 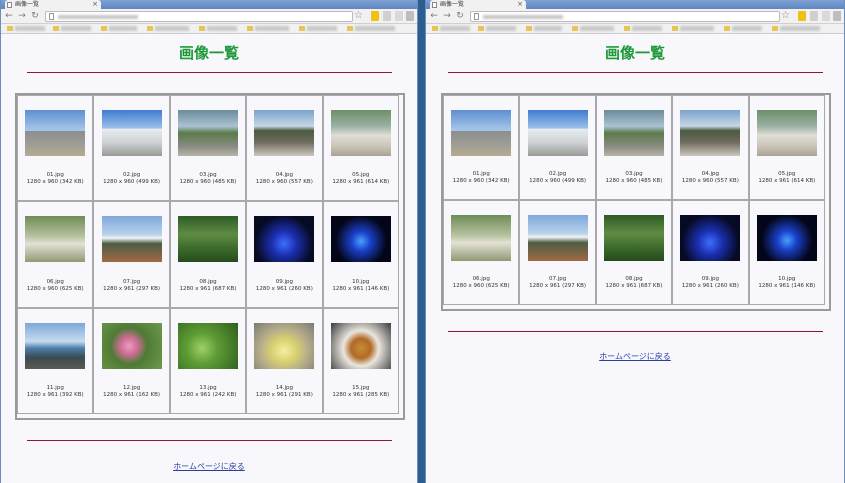 What do you see at coordinates (55, 394) in the screenshot?
I see `image-info: 1280 x 961 (392 KB)` at bounding box center [55, 394].